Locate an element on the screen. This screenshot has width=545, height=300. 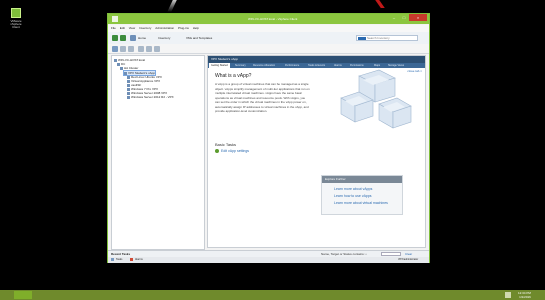
tab-summary: Summary is located at coordinates (240, 65).